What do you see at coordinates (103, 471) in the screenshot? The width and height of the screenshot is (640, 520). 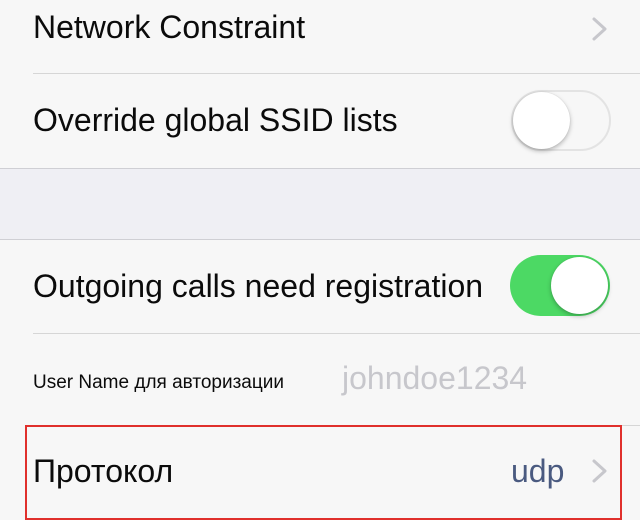 I see `protocol-label: Протокол` at bounding box center [103, 471].